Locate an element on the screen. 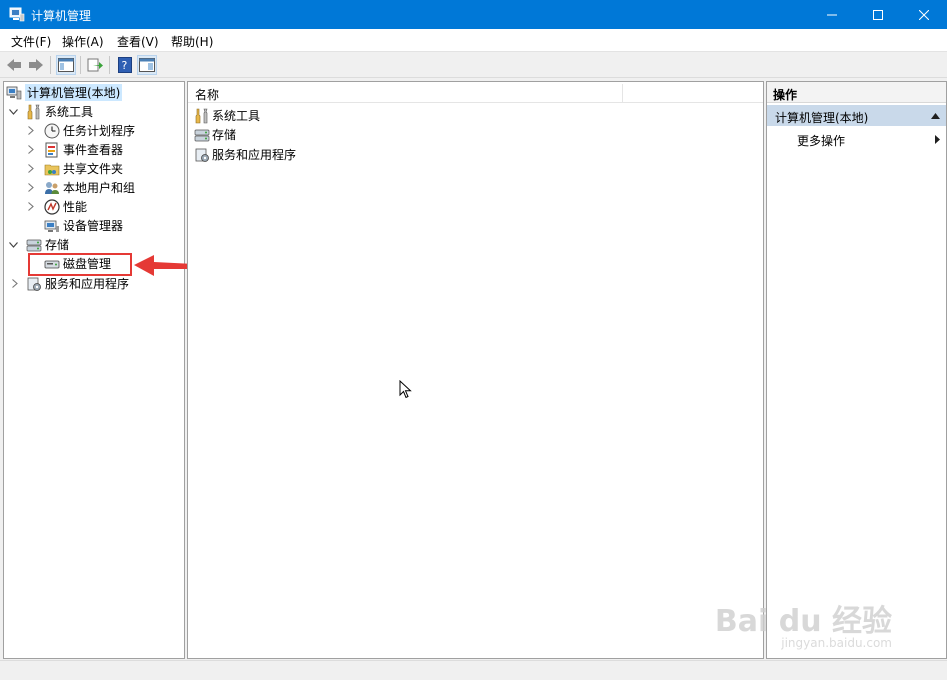 The width and height of the screenshot is (947, 680). tree-item-local-users: 本地用户和组 is located at coordinates (80, 187).